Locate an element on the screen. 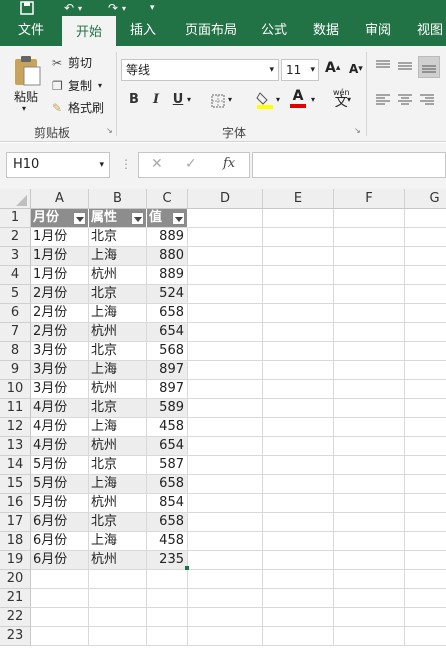 The image size is (446, 651). insert-function-icon: fx is located at coordinates (229, 163).